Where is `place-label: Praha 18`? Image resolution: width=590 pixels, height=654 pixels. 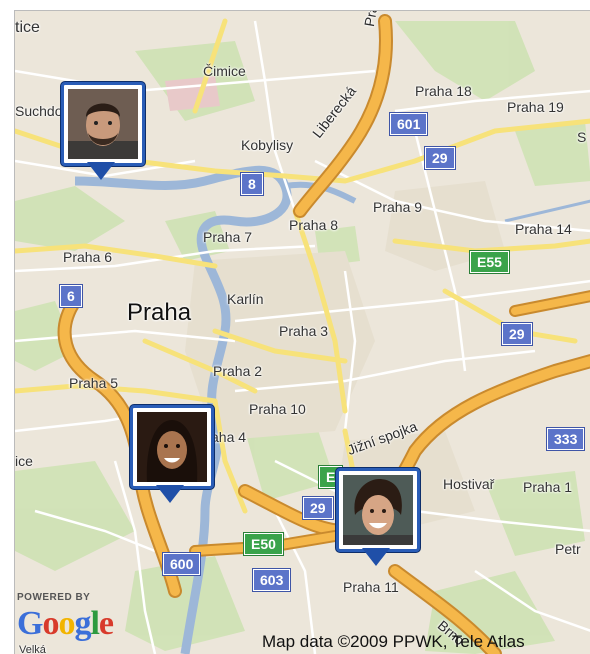
place-label: Praha 18 is located at coordinates (443, 91).